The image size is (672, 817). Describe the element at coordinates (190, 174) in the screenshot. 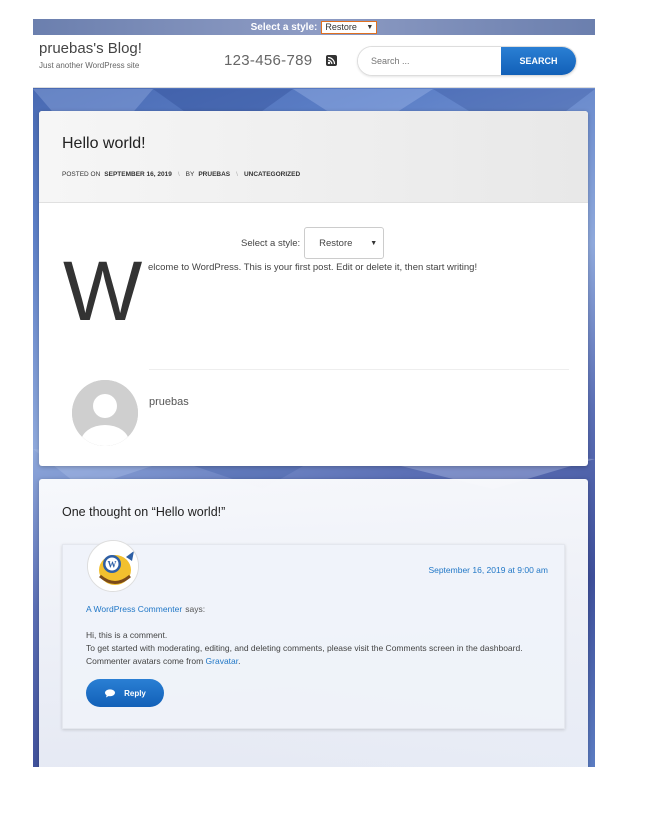

I see `by-label: BY` at that location.